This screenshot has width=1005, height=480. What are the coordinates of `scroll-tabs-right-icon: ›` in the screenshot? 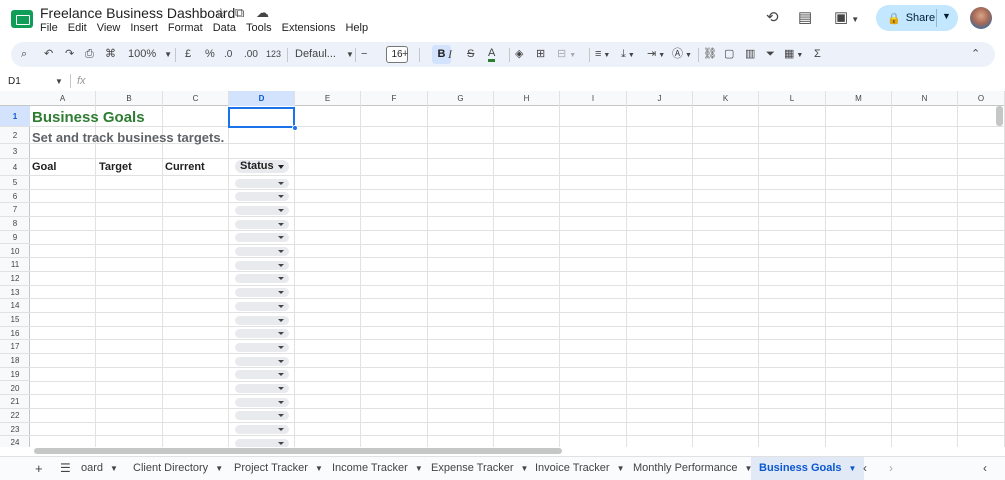 It's located at (891, 468).